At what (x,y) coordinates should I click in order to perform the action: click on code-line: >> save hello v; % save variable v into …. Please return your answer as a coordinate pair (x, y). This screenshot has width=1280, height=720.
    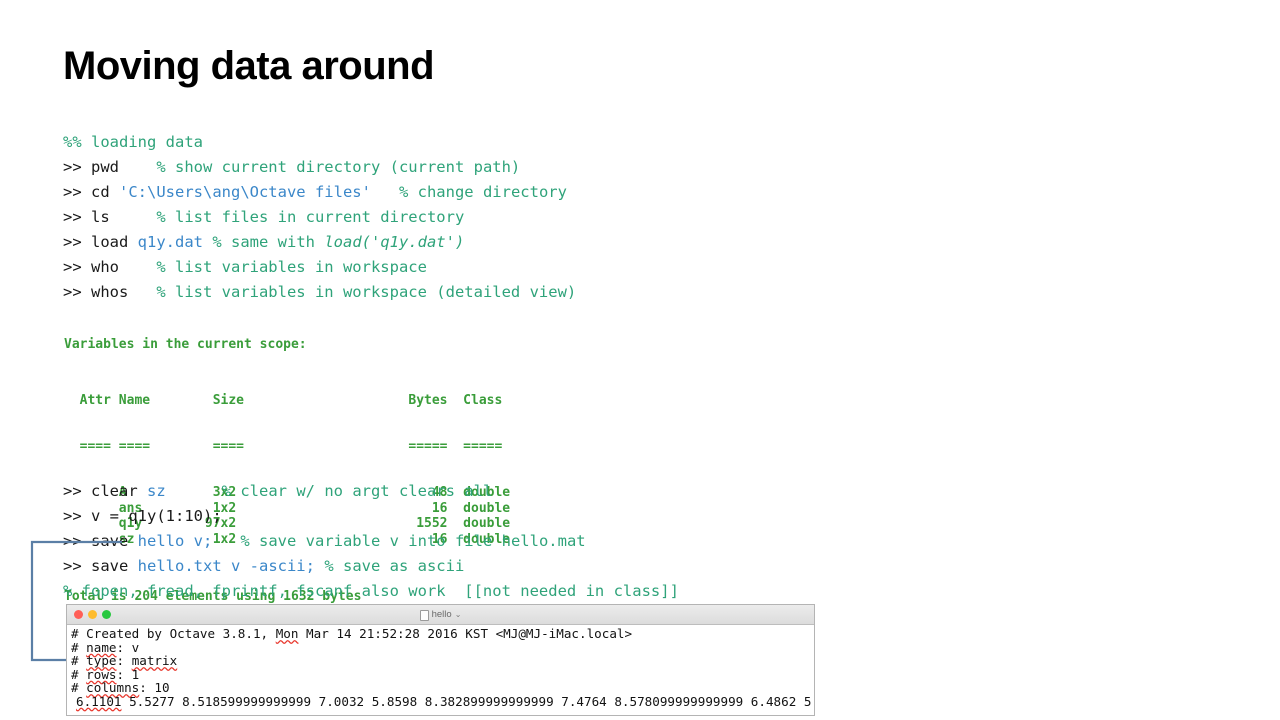
    Looking at the image, I should click on (371, 541).